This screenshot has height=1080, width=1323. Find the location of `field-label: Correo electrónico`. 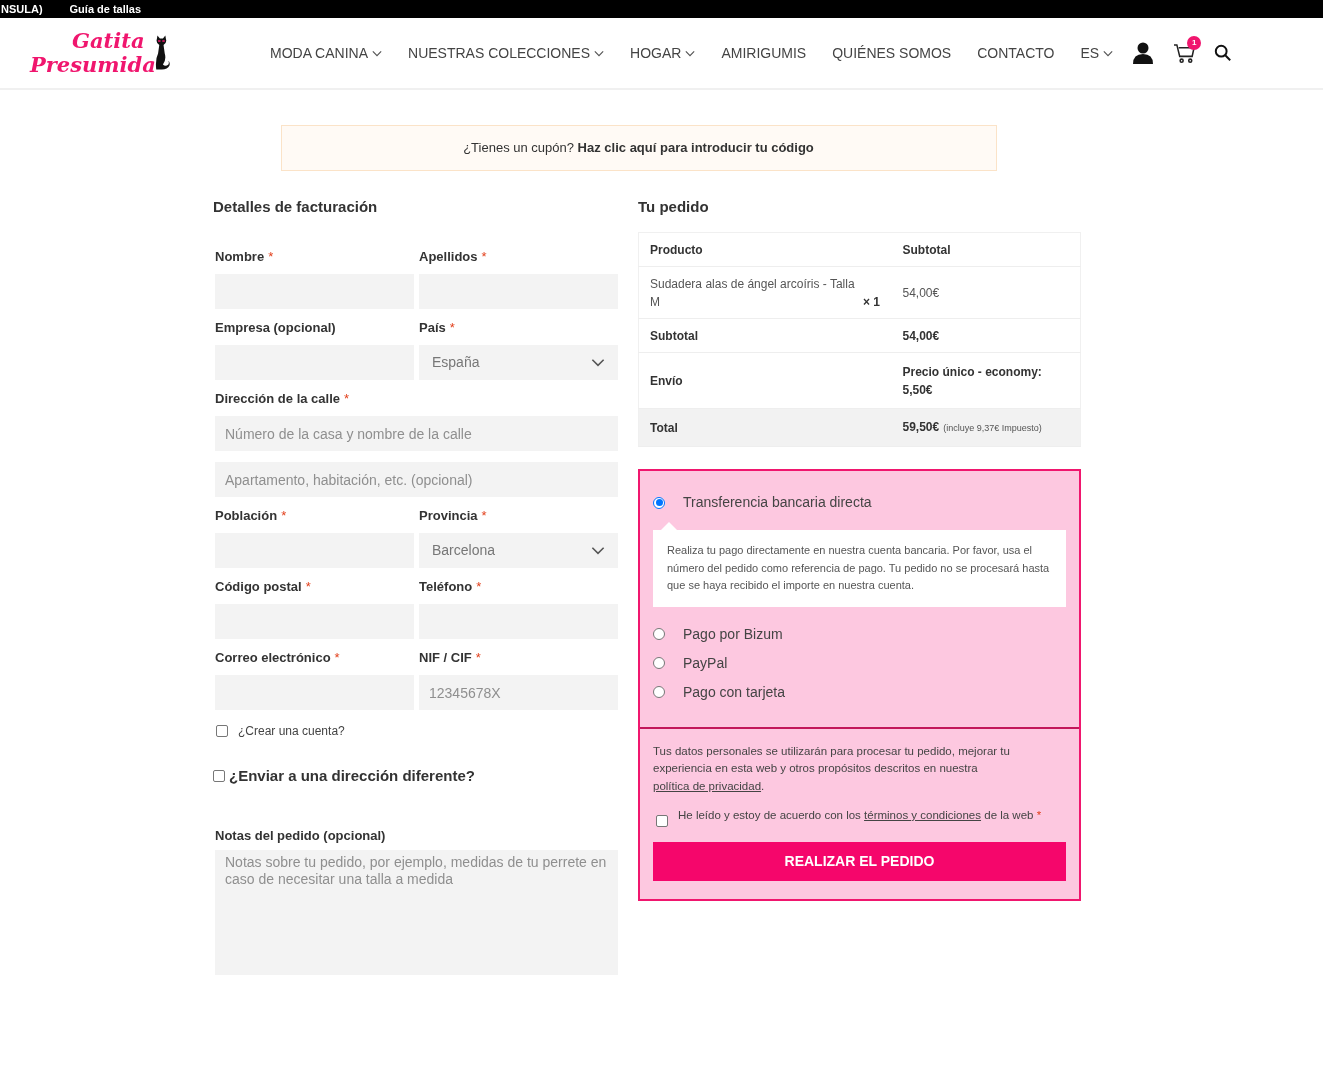

field-label: Correo electrónico is located at coordinates (273, 658).